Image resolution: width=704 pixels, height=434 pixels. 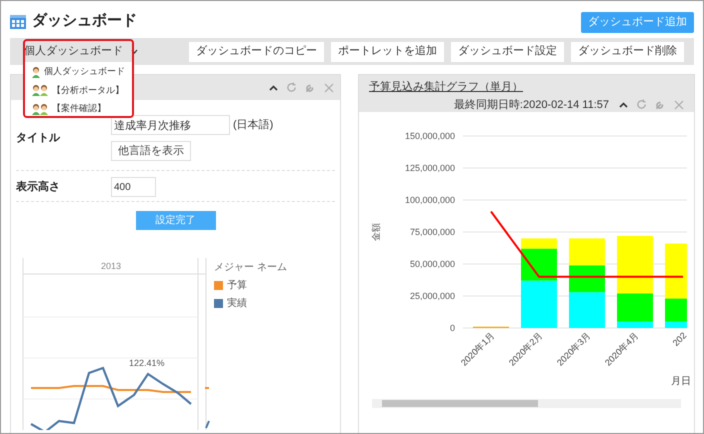 I want to click on title-input: 達成率月次推移, so click(x=170, y=125).